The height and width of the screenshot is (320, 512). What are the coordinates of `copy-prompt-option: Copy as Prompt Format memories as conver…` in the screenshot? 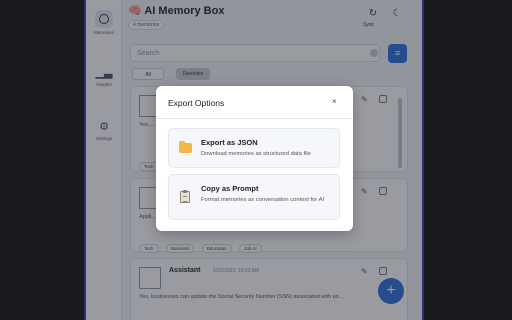 It's located at (254, 197).